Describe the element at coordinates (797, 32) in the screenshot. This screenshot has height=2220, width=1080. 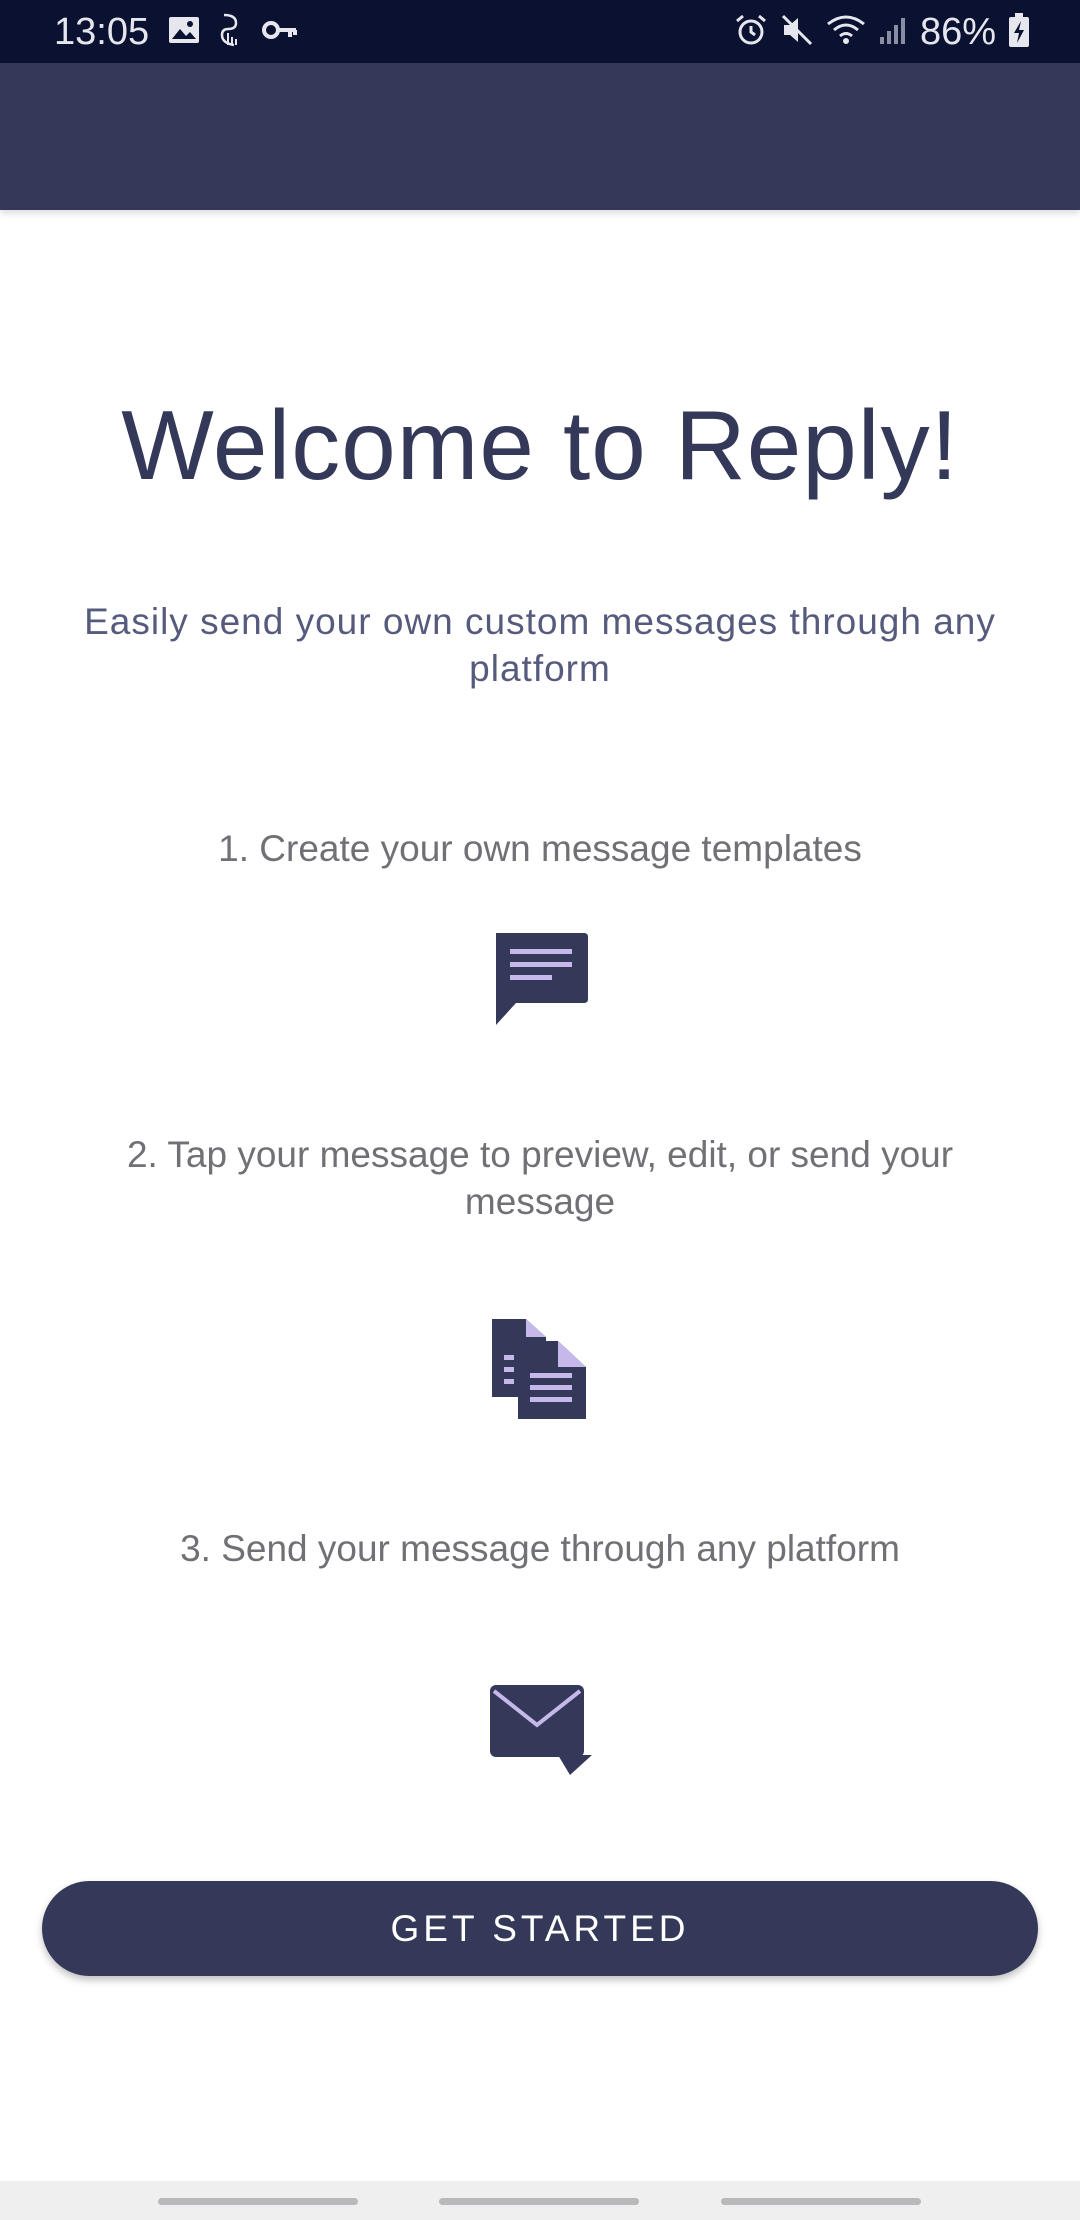
I see `mute-icon` at that location.